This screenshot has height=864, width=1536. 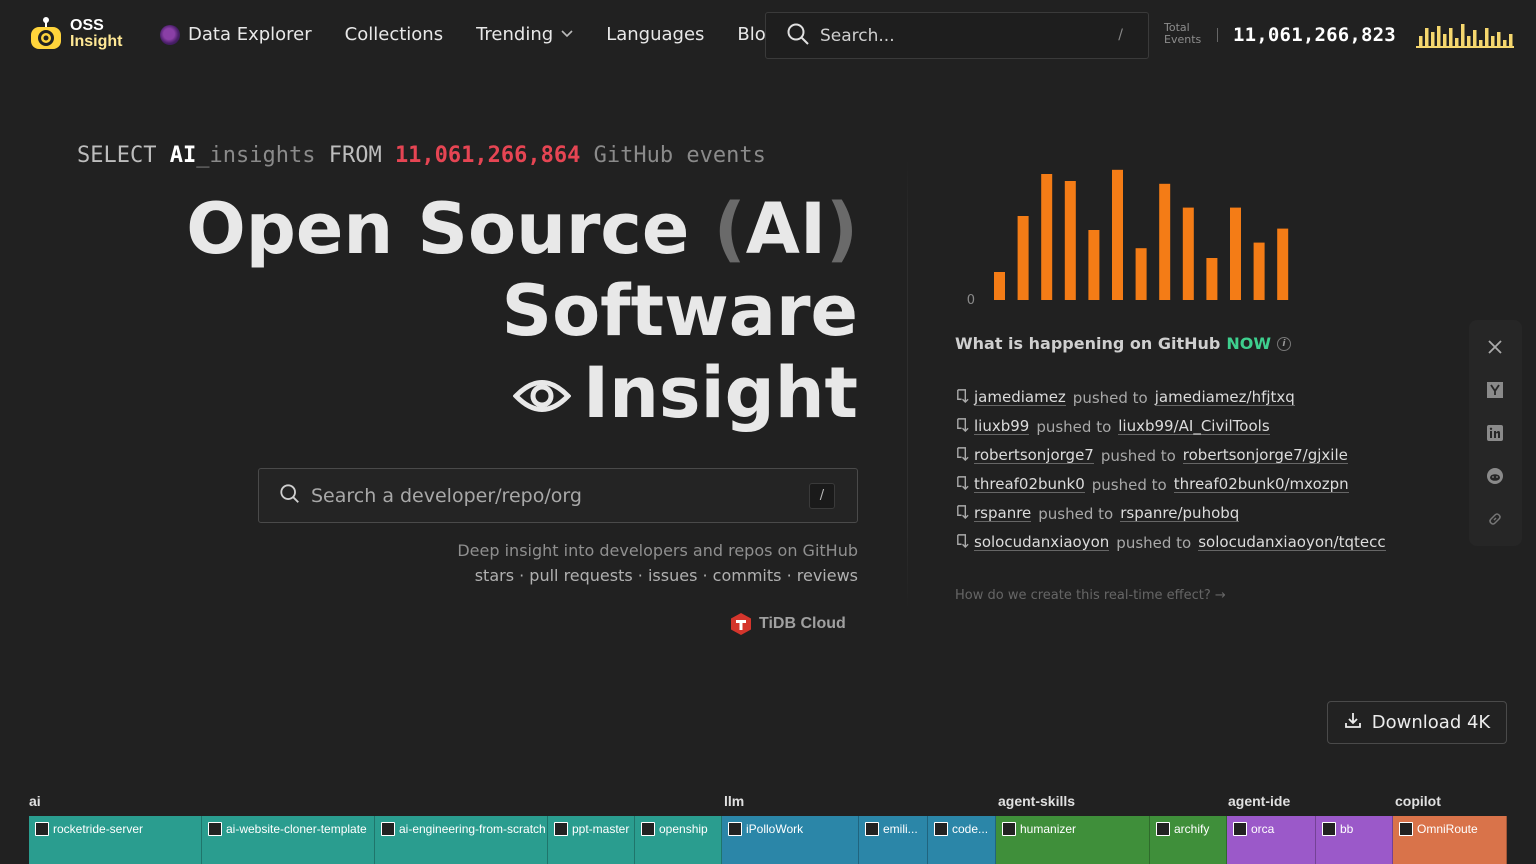 What do you see at coordinates (1042, 542) in the screenshot?
I see `event-user-link: solocudanxiaoyon` at bounding box center [1042, 542].